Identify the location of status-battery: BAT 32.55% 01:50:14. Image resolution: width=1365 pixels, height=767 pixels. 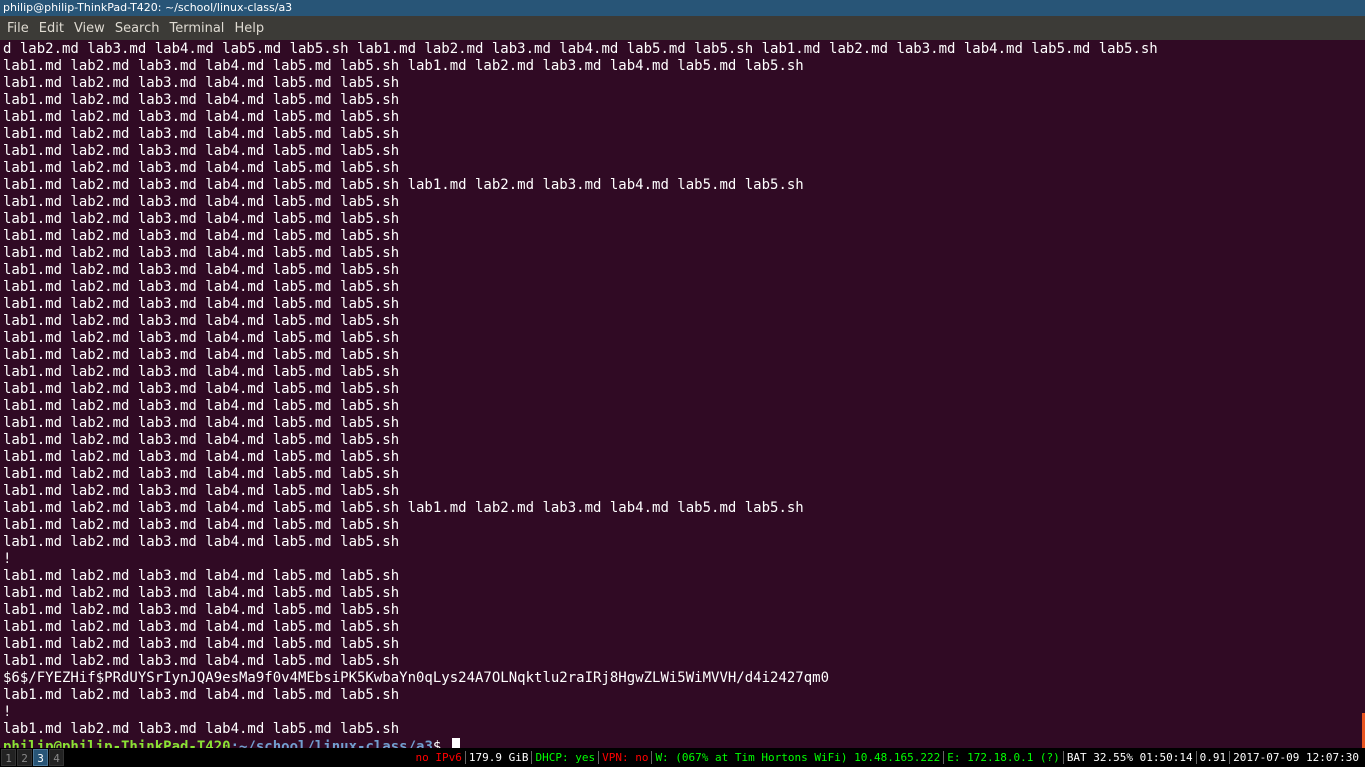
(1129, 757).